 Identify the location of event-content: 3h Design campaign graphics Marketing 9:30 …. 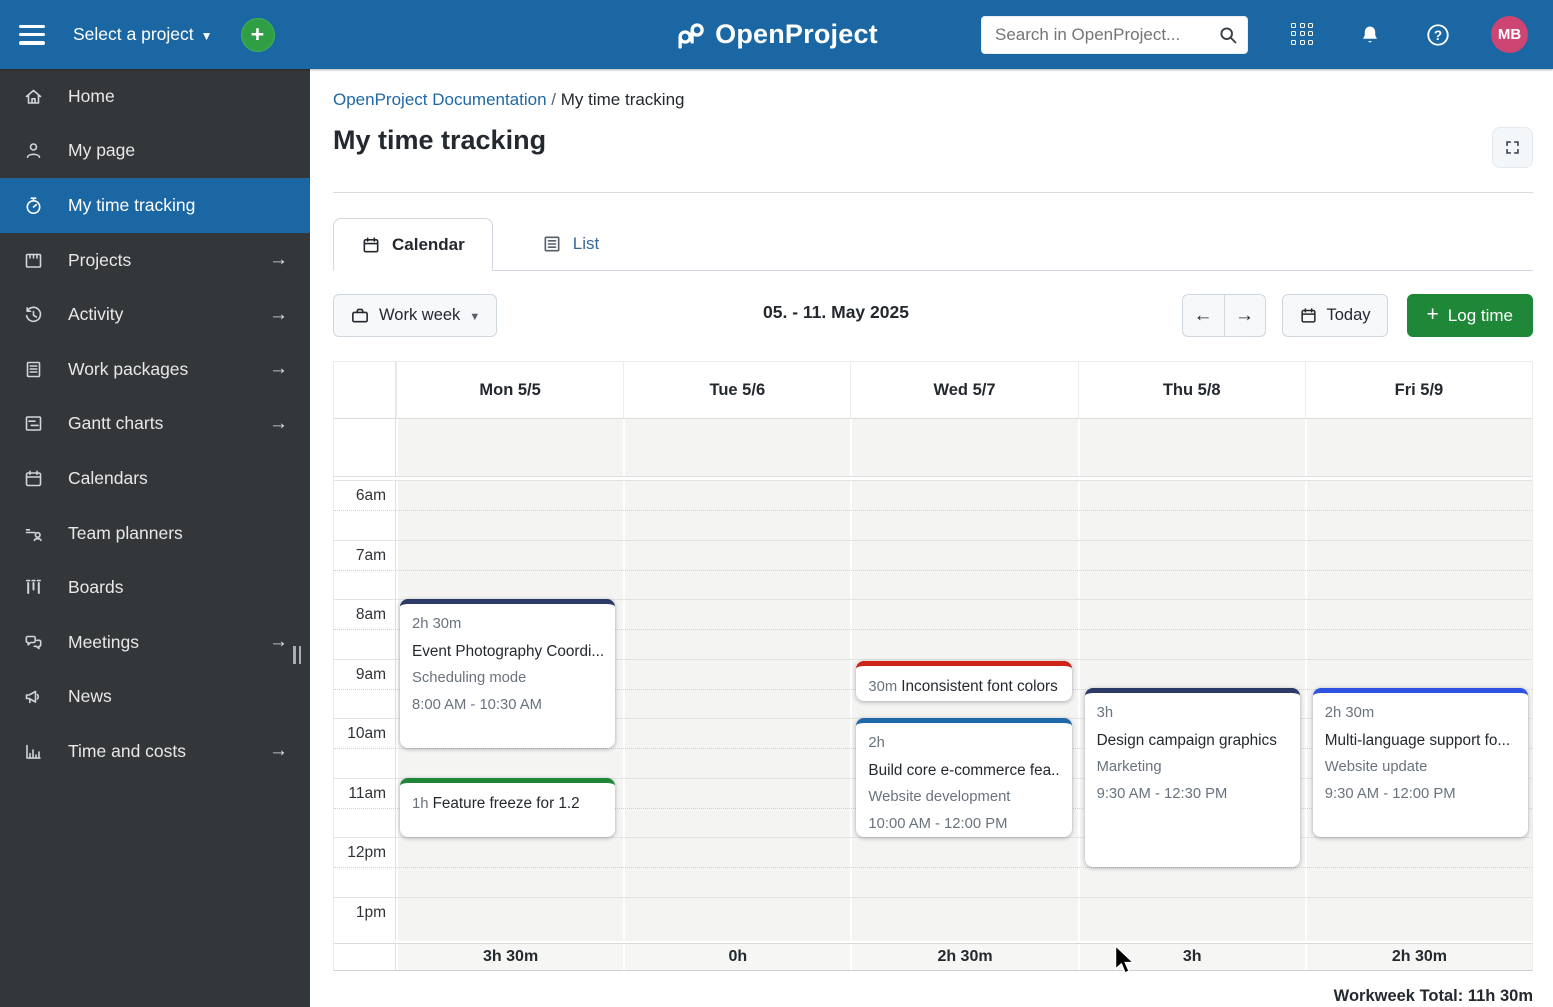
(1192, 754).